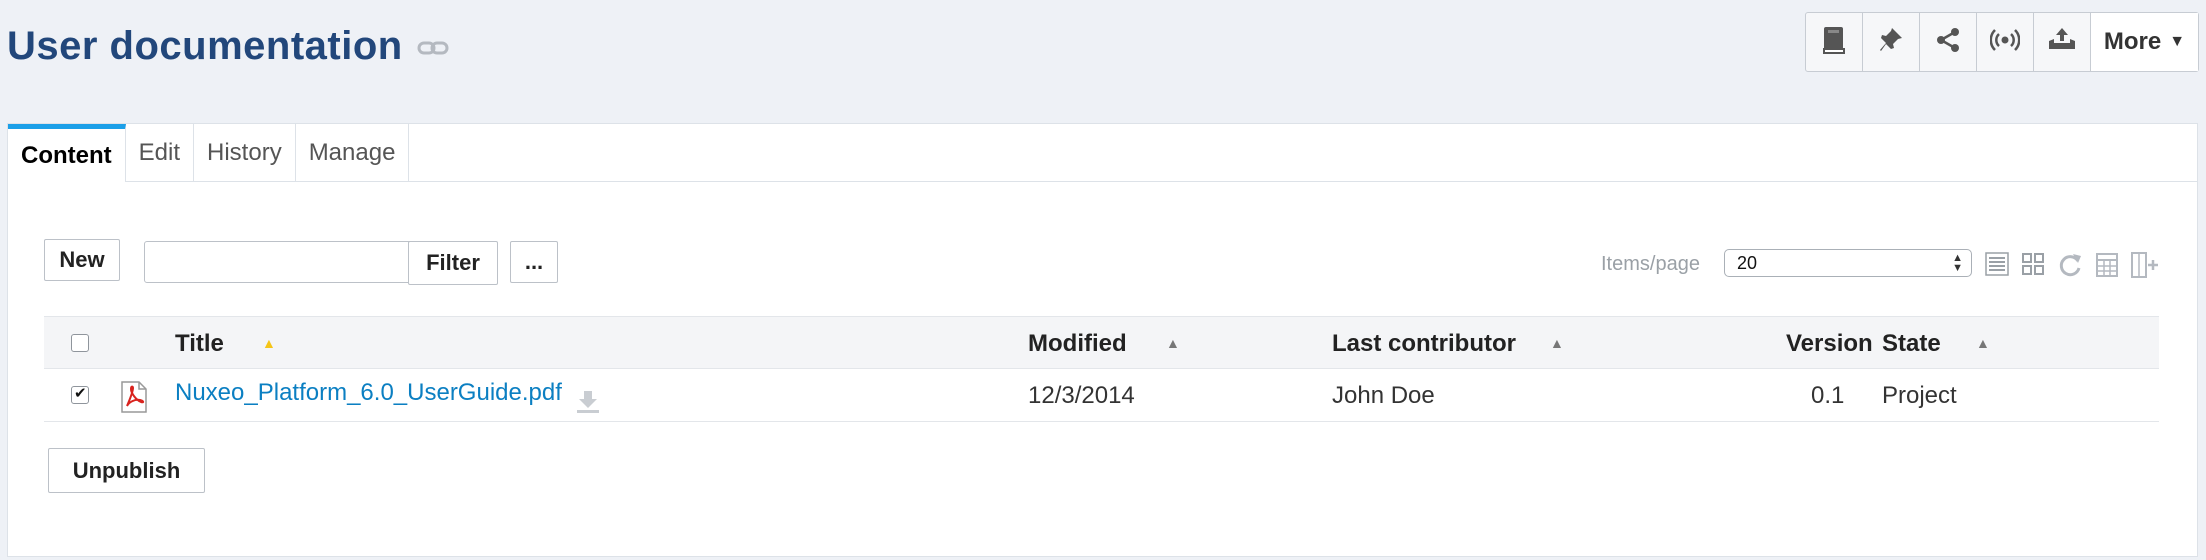 This screenshot has width=2206, height=560. I want to click on share-button, so click(1948, 42).